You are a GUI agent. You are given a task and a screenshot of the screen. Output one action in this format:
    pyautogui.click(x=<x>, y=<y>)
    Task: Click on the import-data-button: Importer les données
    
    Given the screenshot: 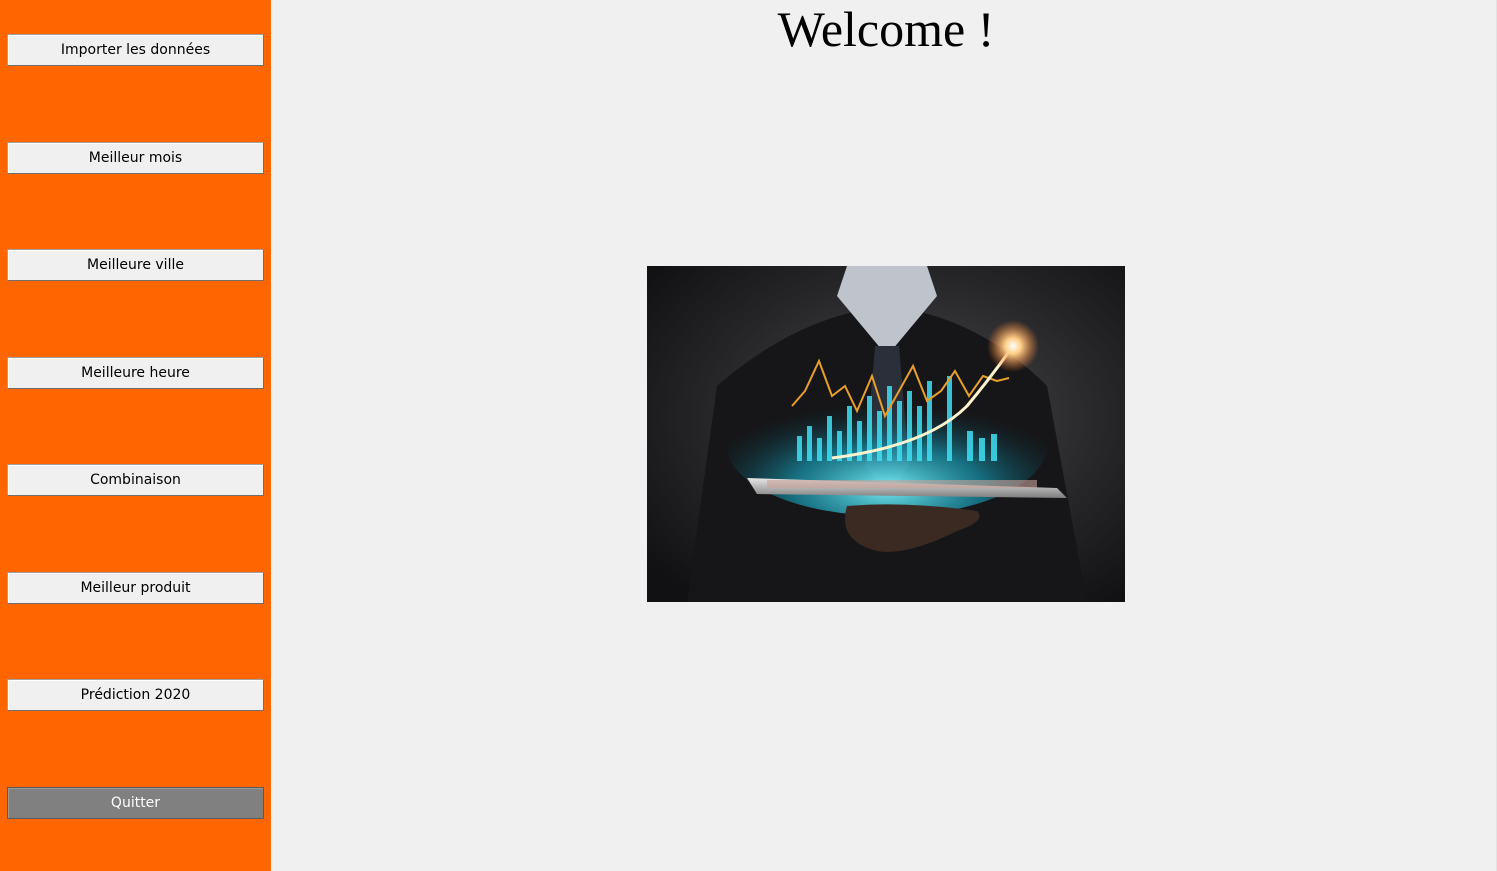 What is the action you would take?
    pyautogui.click(x=135, y=50)
    